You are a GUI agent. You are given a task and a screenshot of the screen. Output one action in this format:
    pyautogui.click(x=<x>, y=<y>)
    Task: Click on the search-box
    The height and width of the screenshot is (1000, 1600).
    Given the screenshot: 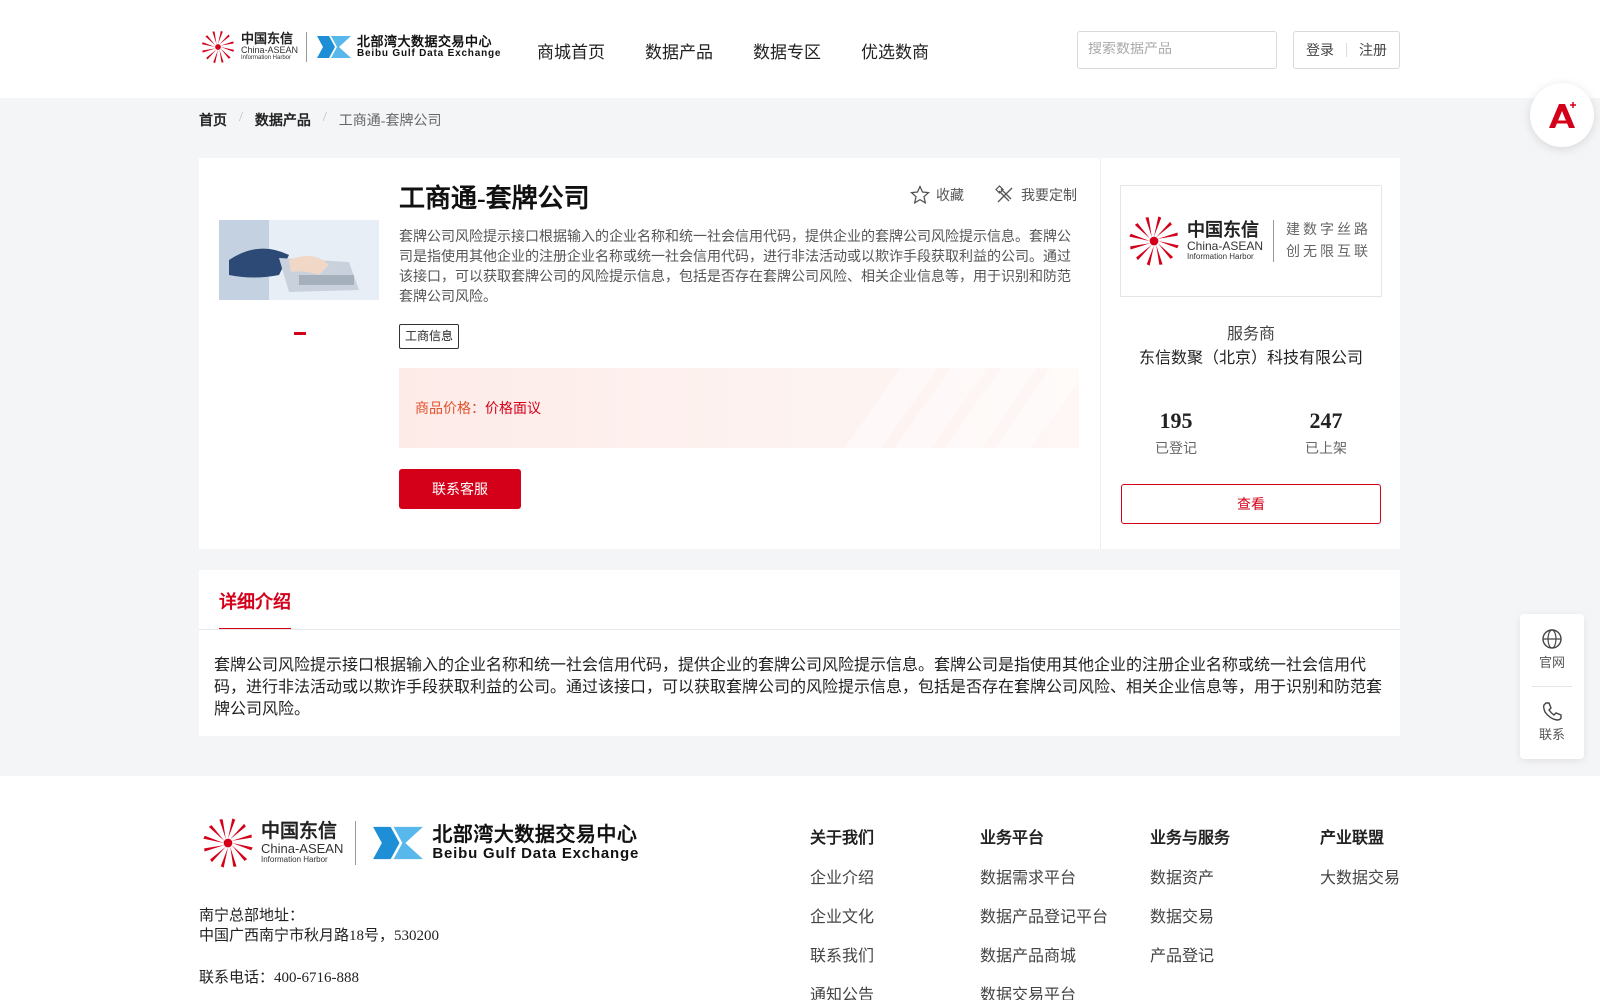 What is the action you would take?
    pyautogui.click(x=1177, y=50)
    